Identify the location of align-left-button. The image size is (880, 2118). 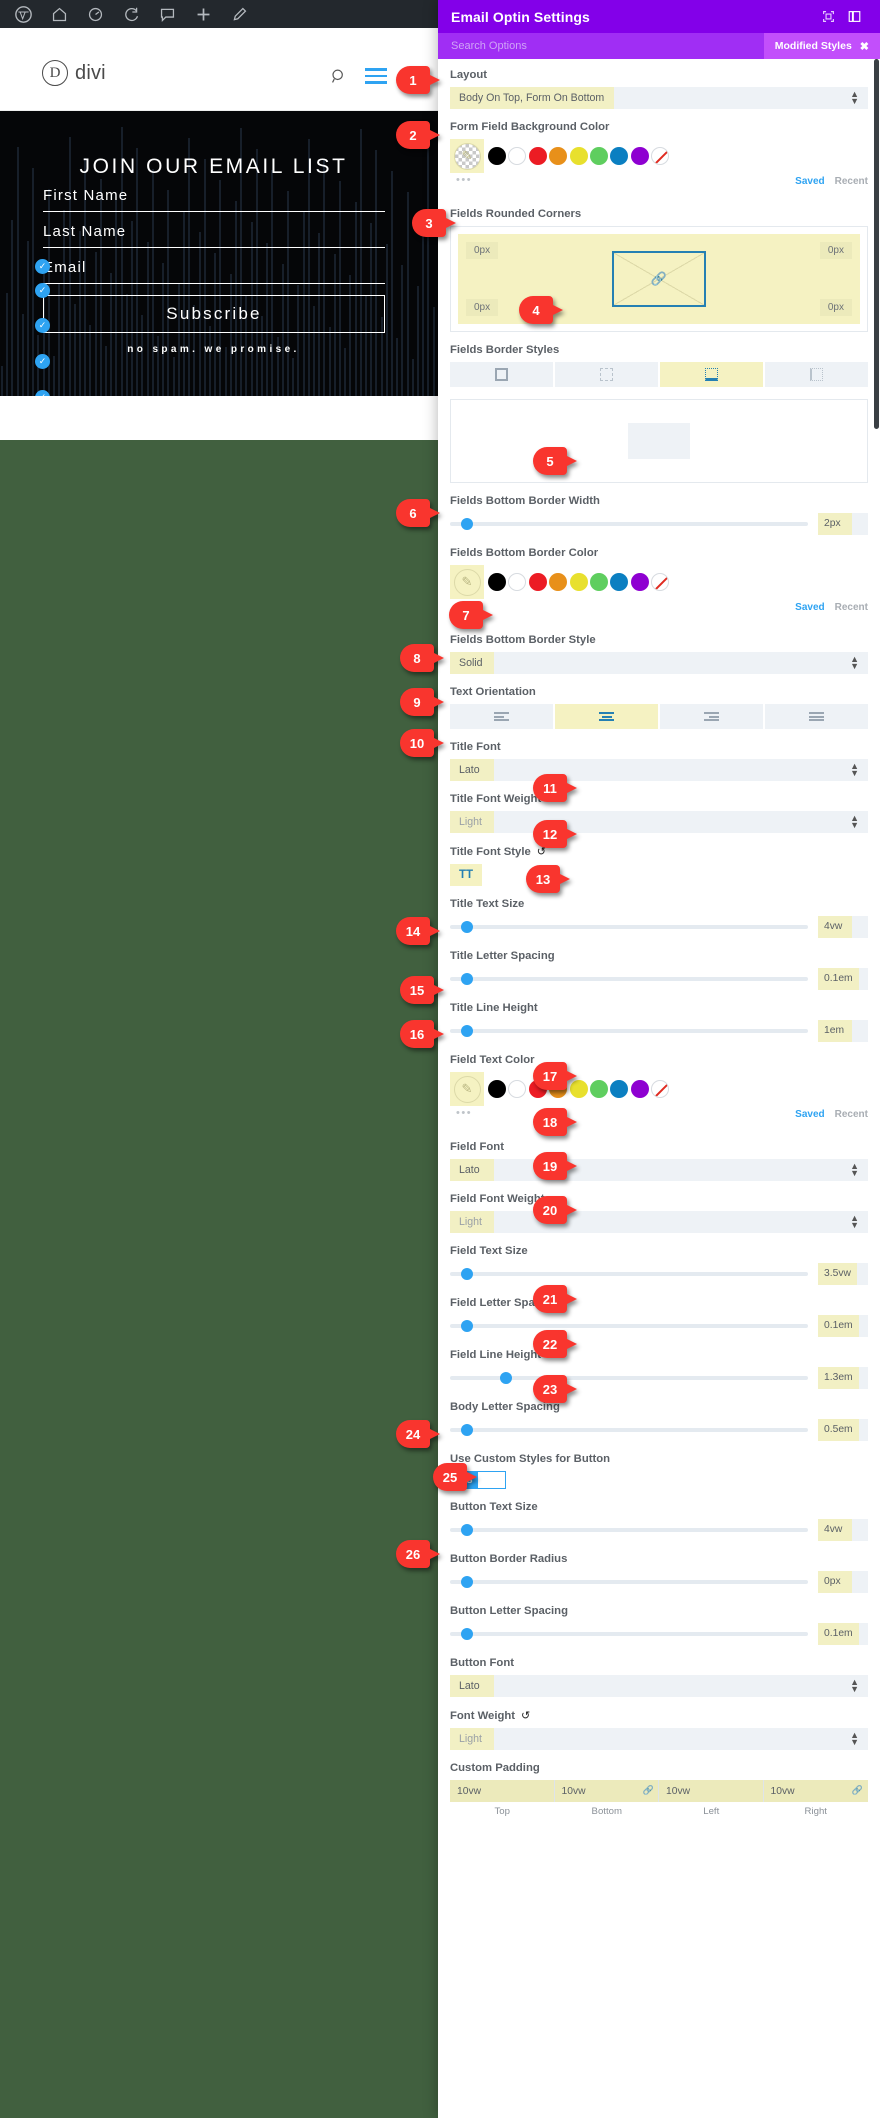
(501, 716).